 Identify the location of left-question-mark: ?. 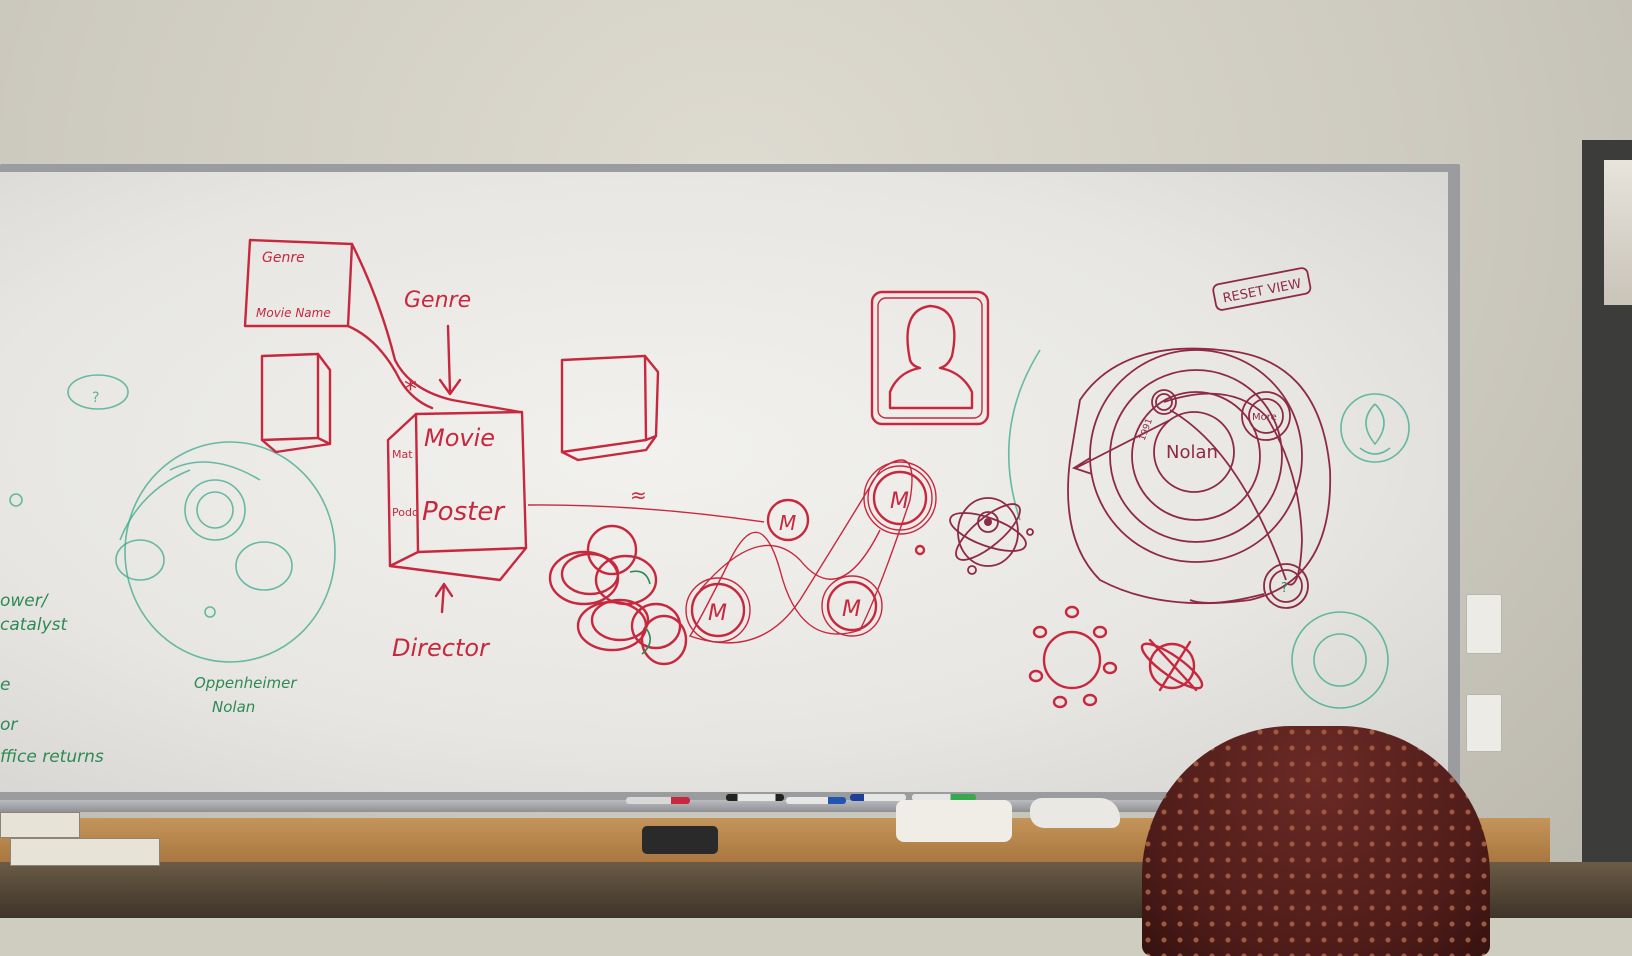
(95, 398).